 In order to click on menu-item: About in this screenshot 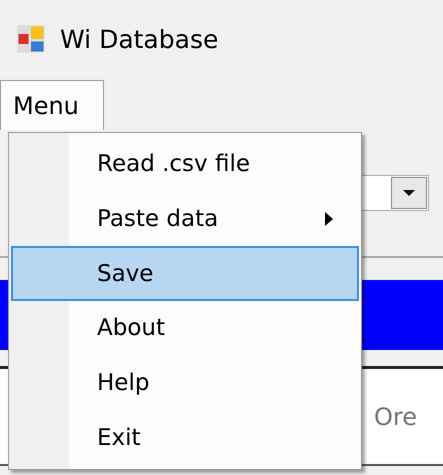, I will do `click(185, 328)`.